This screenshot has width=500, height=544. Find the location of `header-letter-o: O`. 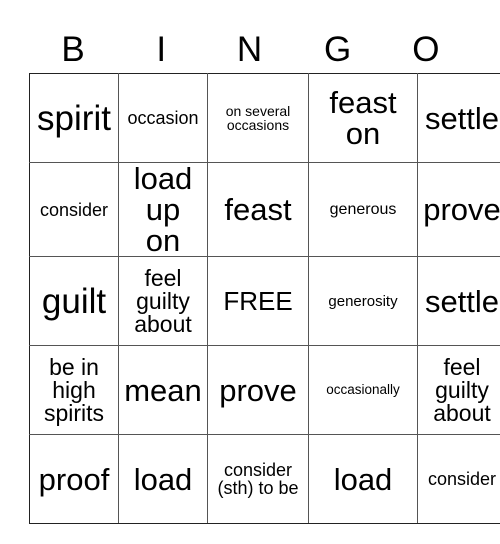

header-letter-o: O is located at coordinates (426, 49).